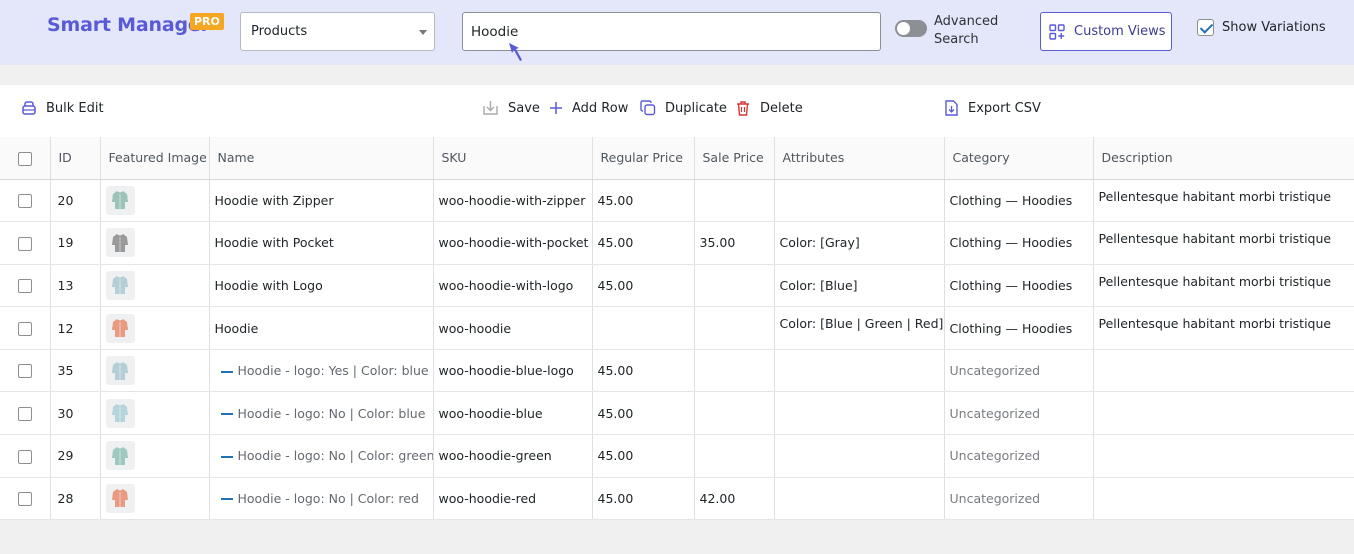  Describe the element at coordinates (75, 286) in the screenshot. I see `cell-id: 13` at that location.